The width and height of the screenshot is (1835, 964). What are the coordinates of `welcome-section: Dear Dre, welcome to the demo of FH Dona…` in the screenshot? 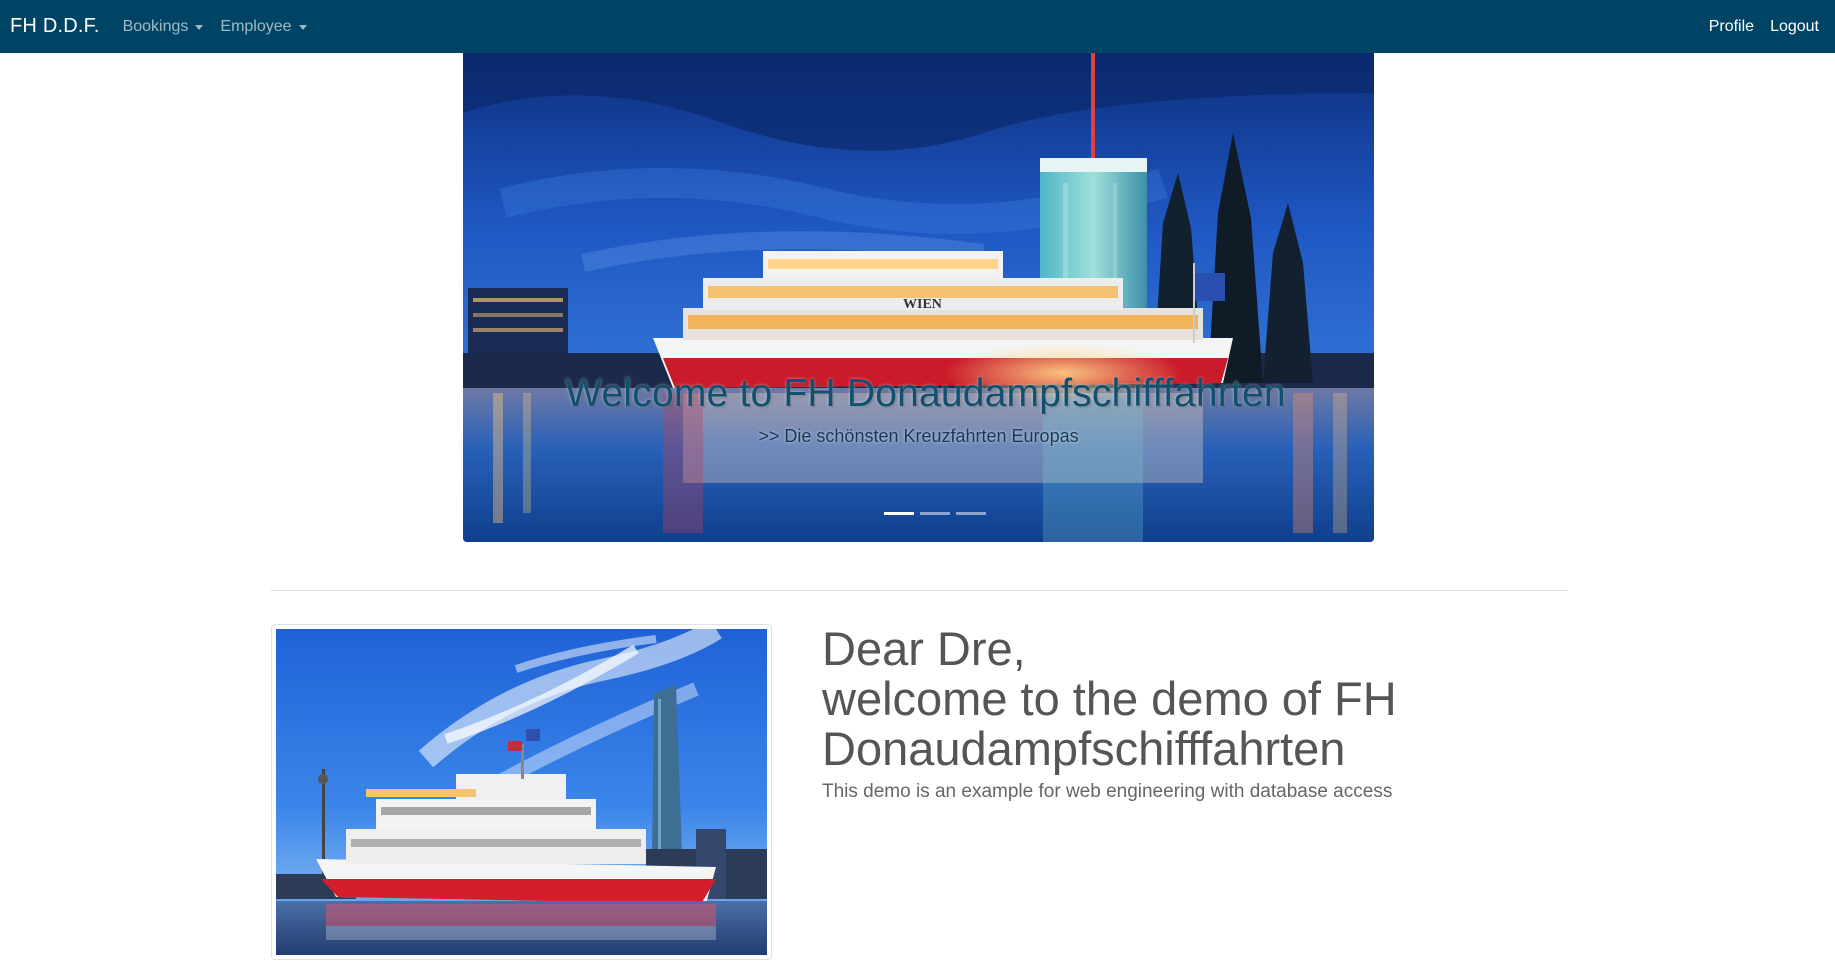 It's located at (1202, 713).